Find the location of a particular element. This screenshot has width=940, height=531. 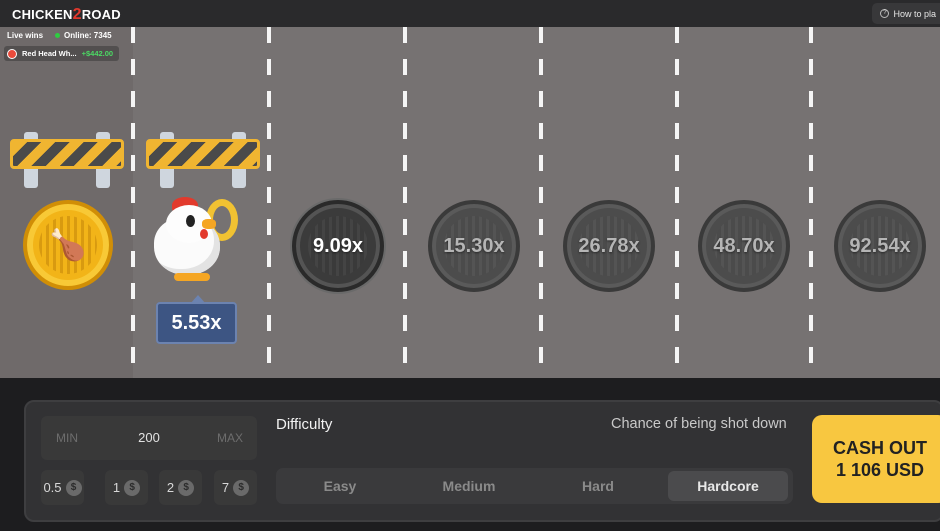

quick-bet-amount: 2 is located at coordinates (170, 487).